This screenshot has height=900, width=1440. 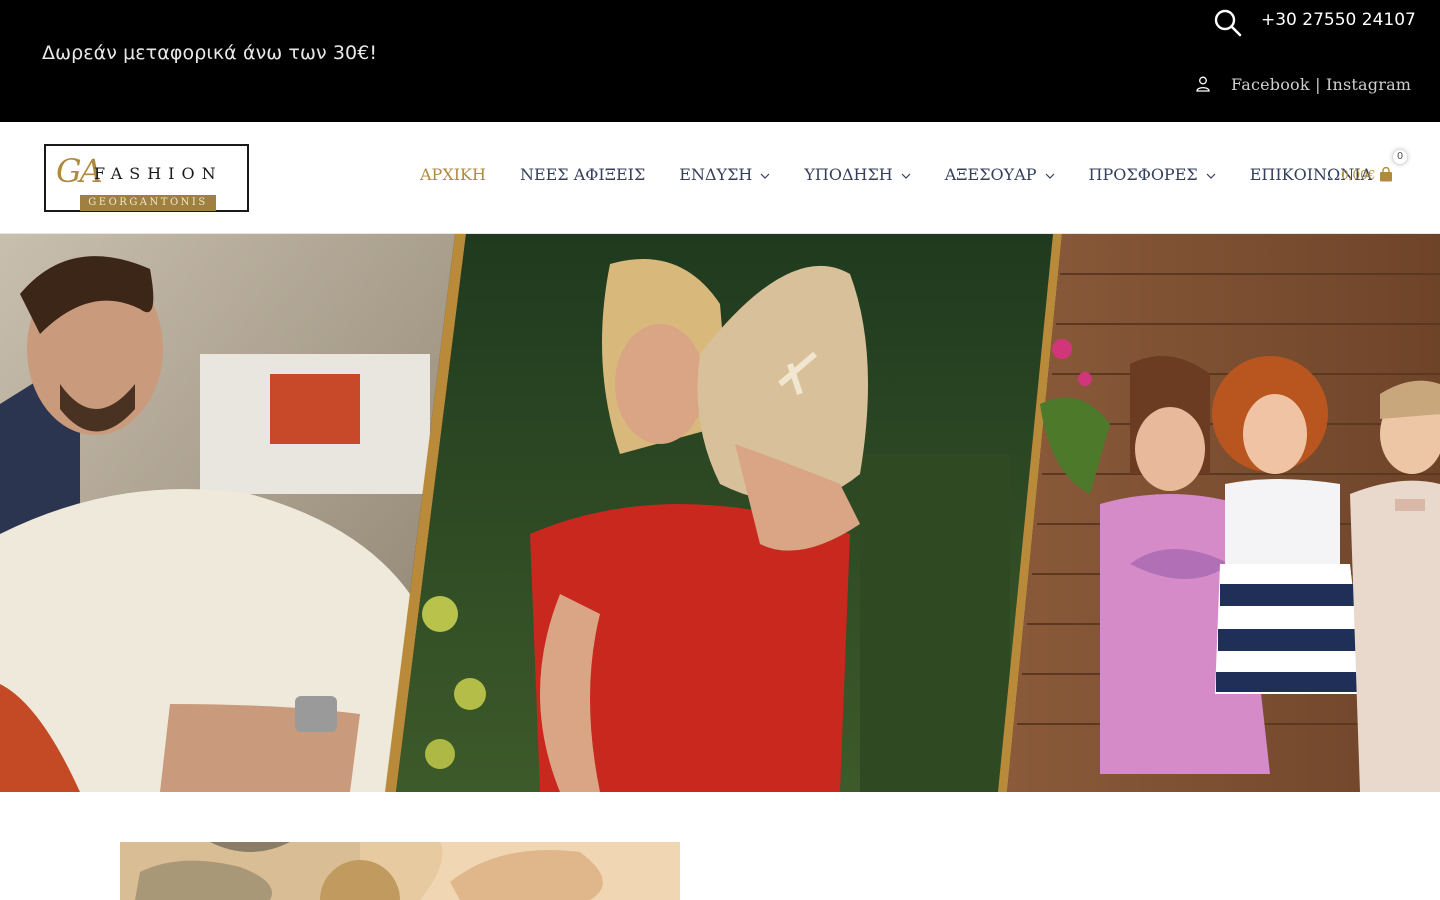 I want to click on category-banner, so click(x=400, y=871).